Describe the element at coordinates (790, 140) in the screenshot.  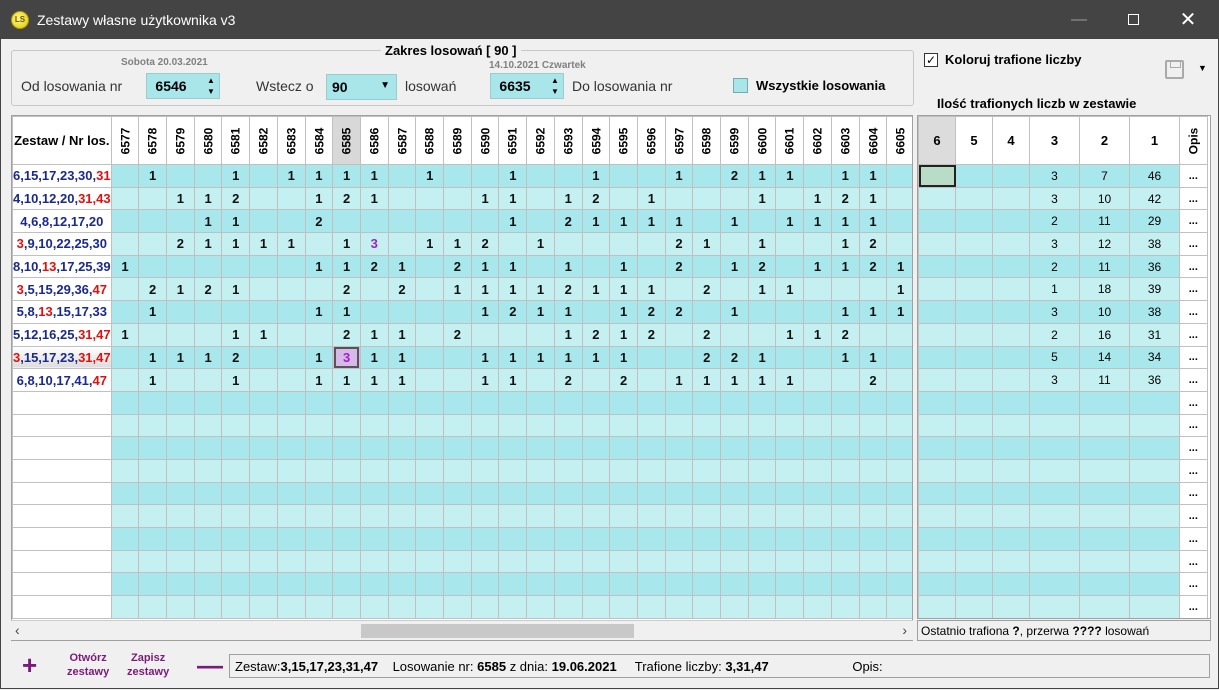
I see `draw-column-header: 6601` at that location.